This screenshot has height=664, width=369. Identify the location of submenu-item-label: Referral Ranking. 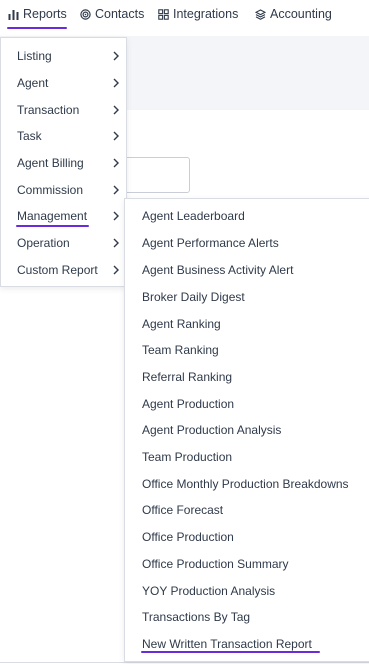
(187, 377).